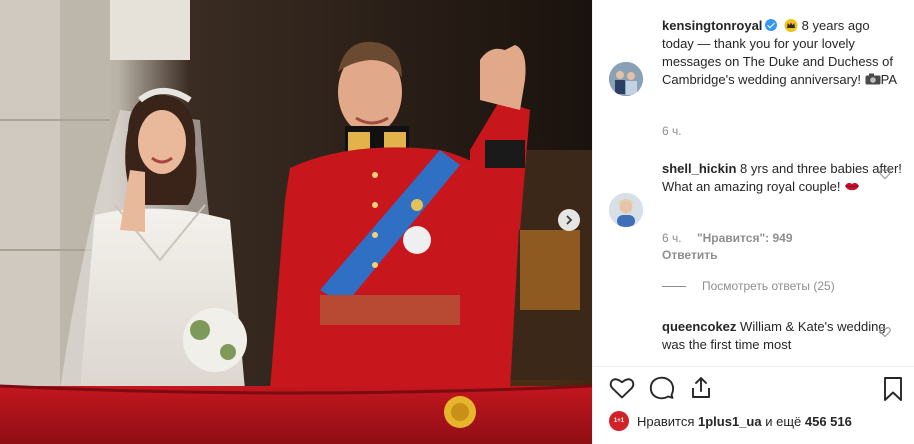 The height and width of the screenshot is (444, 914). What do you see at coordinates (699, 326) in the screenshot?
I see `commenter-username: queencokez` at bounding box center [699, 326].